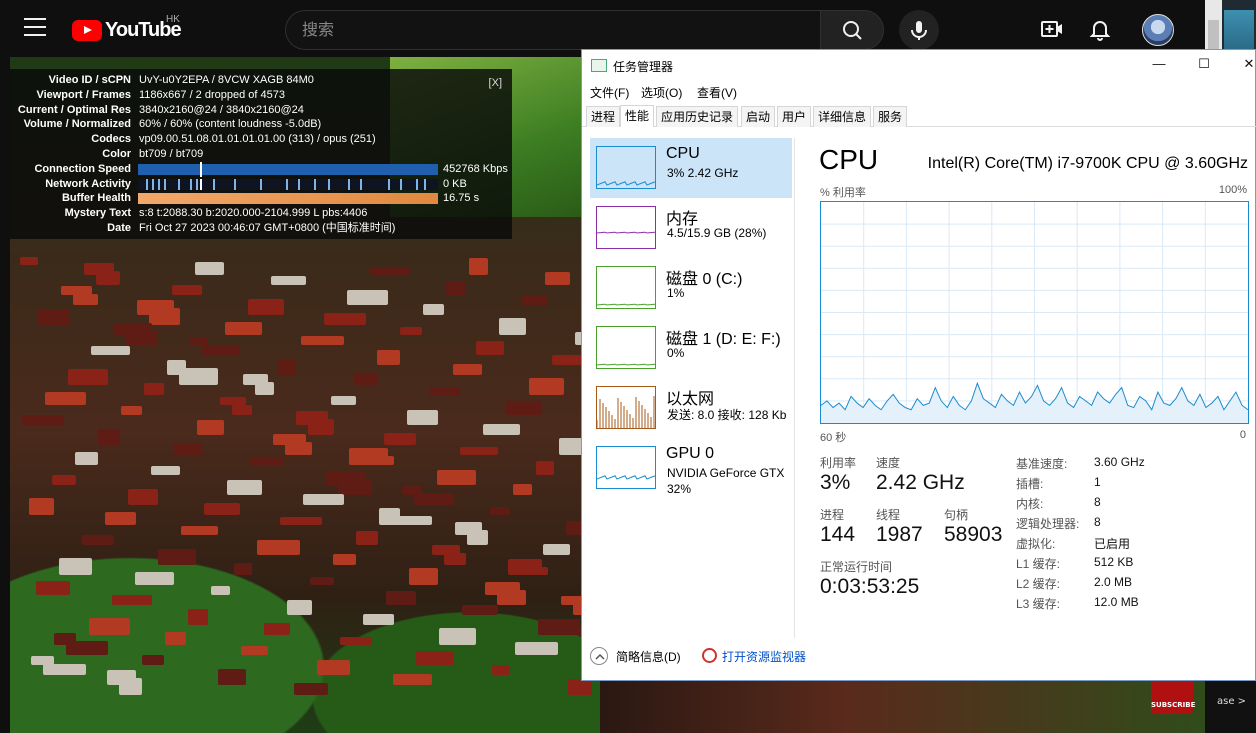 The width and height of the screenshot is (1256, 733). I want to click on youtube-logo: YouTube, so click(127, 30).